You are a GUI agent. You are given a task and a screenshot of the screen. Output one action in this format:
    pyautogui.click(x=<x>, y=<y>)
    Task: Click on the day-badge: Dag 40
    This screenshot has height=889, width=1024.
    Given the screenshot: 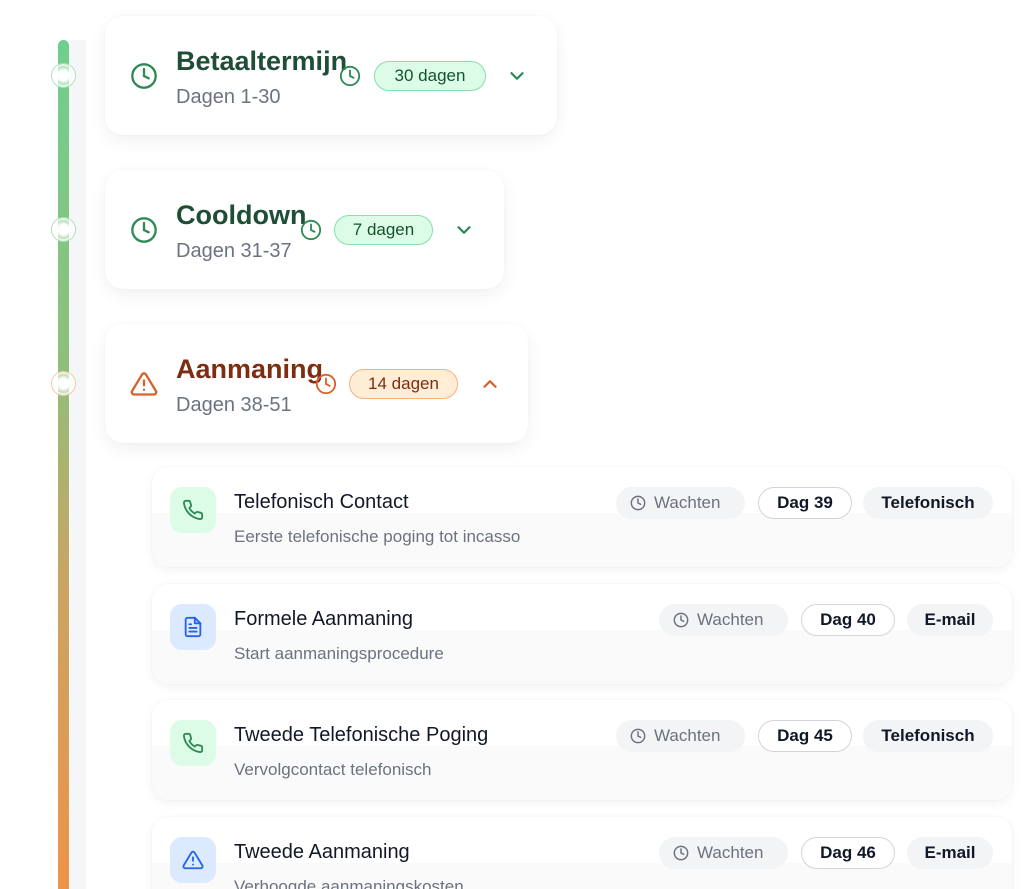 What is the action you would take?
    pyautogui.click(x=848, y=620)
    